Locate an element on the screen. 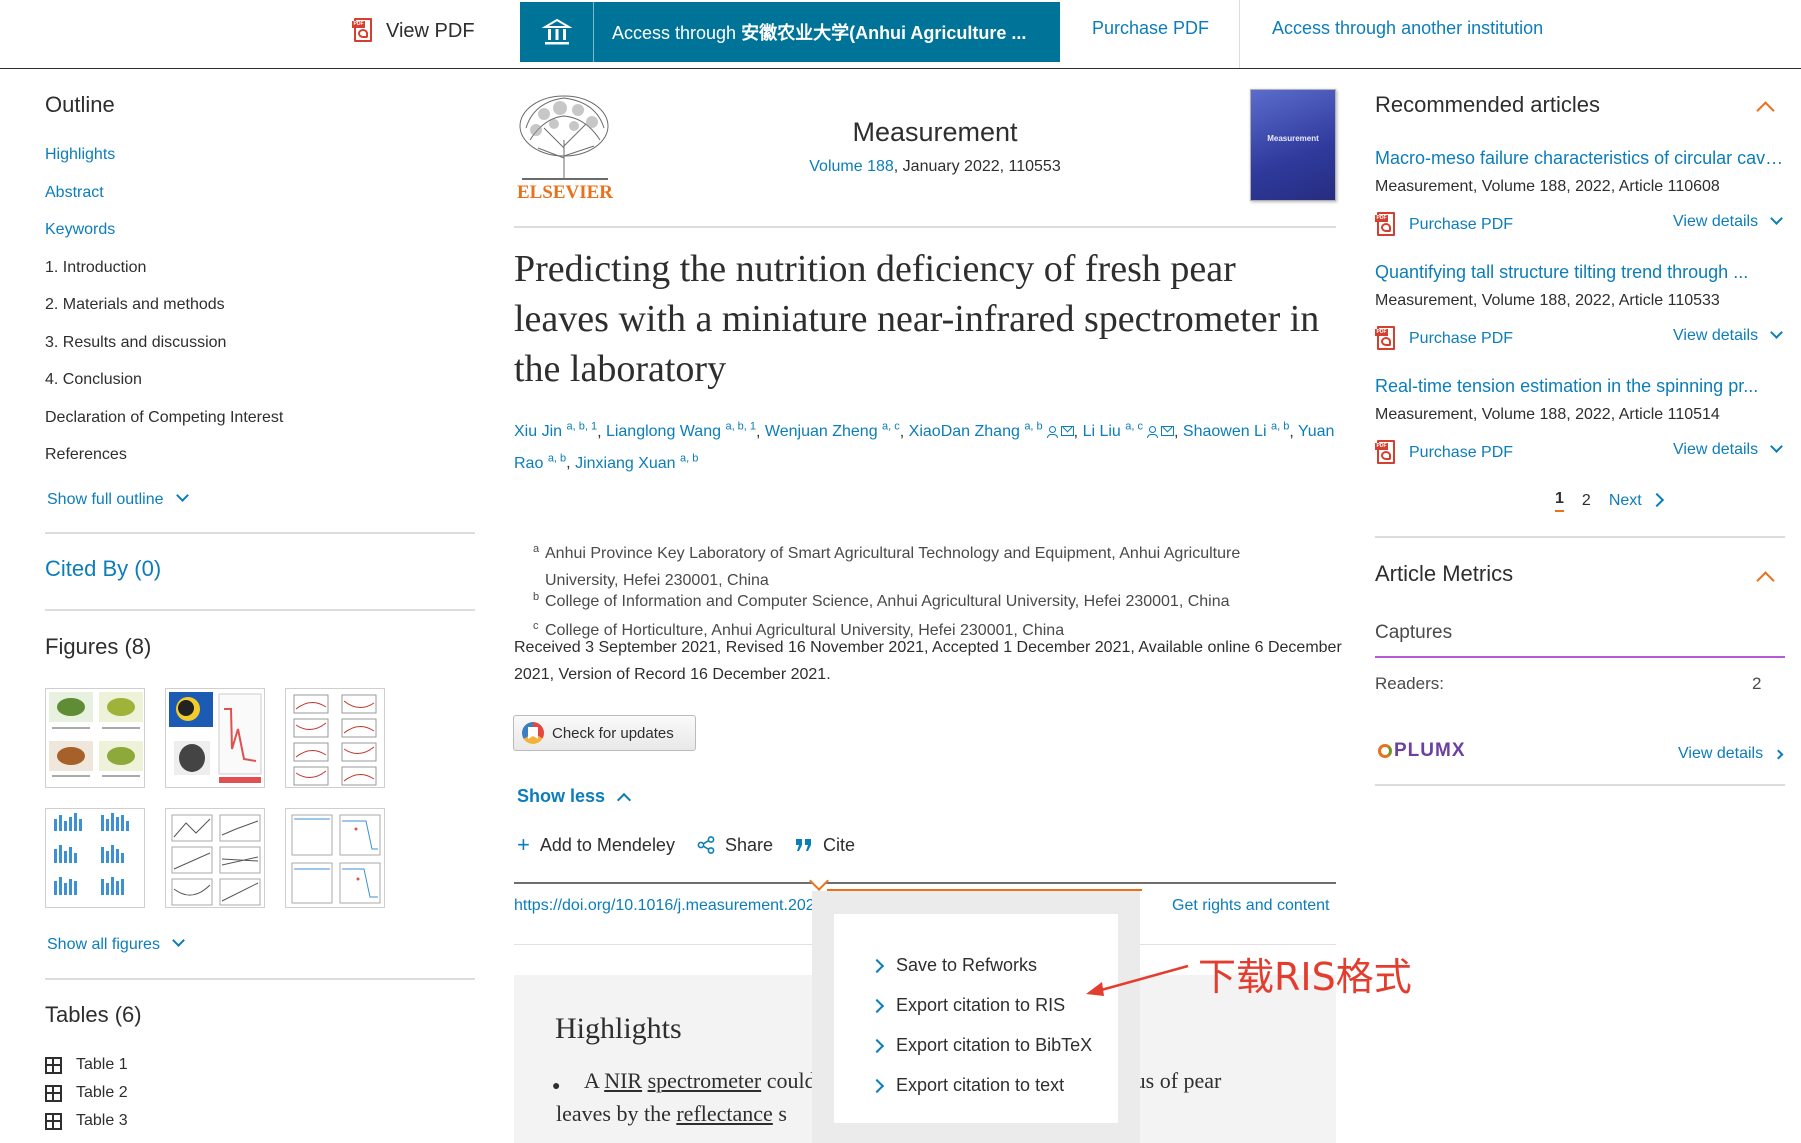 Image resolution: width=1801 pixels, height=1143 pixels. collapse-metrics-icon is located at coordinates (1765, 580).